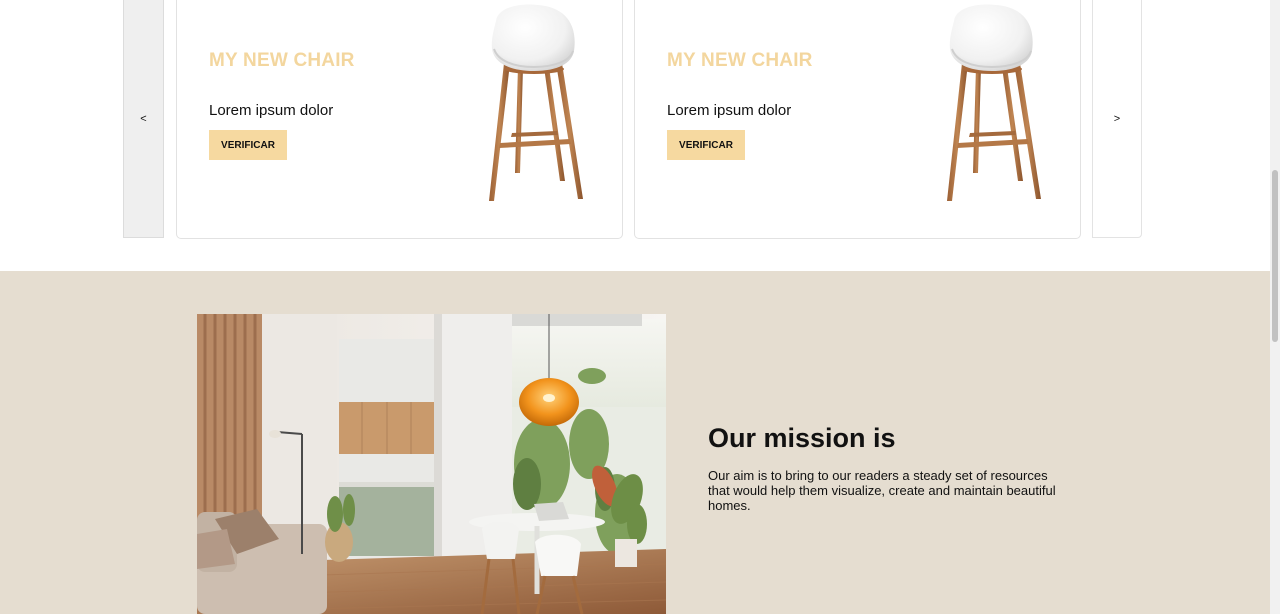  What do you see at coordinates (1117, 119) in the screenshot?
I see `carousel-next-button: >` at bounding box center [1117, 119].